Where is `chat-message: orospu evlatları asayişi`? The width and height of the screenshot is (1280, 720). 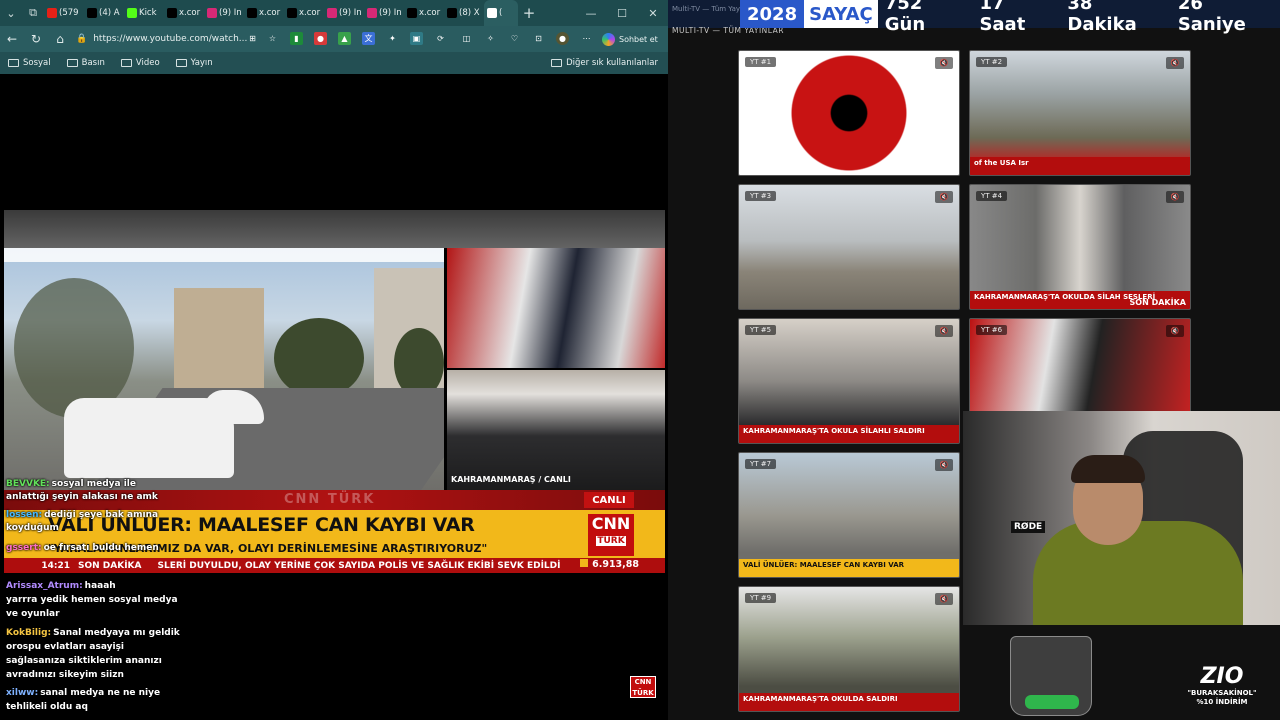
chat-message: orospu evlatları asayişi is located at coordinates (65, 647).